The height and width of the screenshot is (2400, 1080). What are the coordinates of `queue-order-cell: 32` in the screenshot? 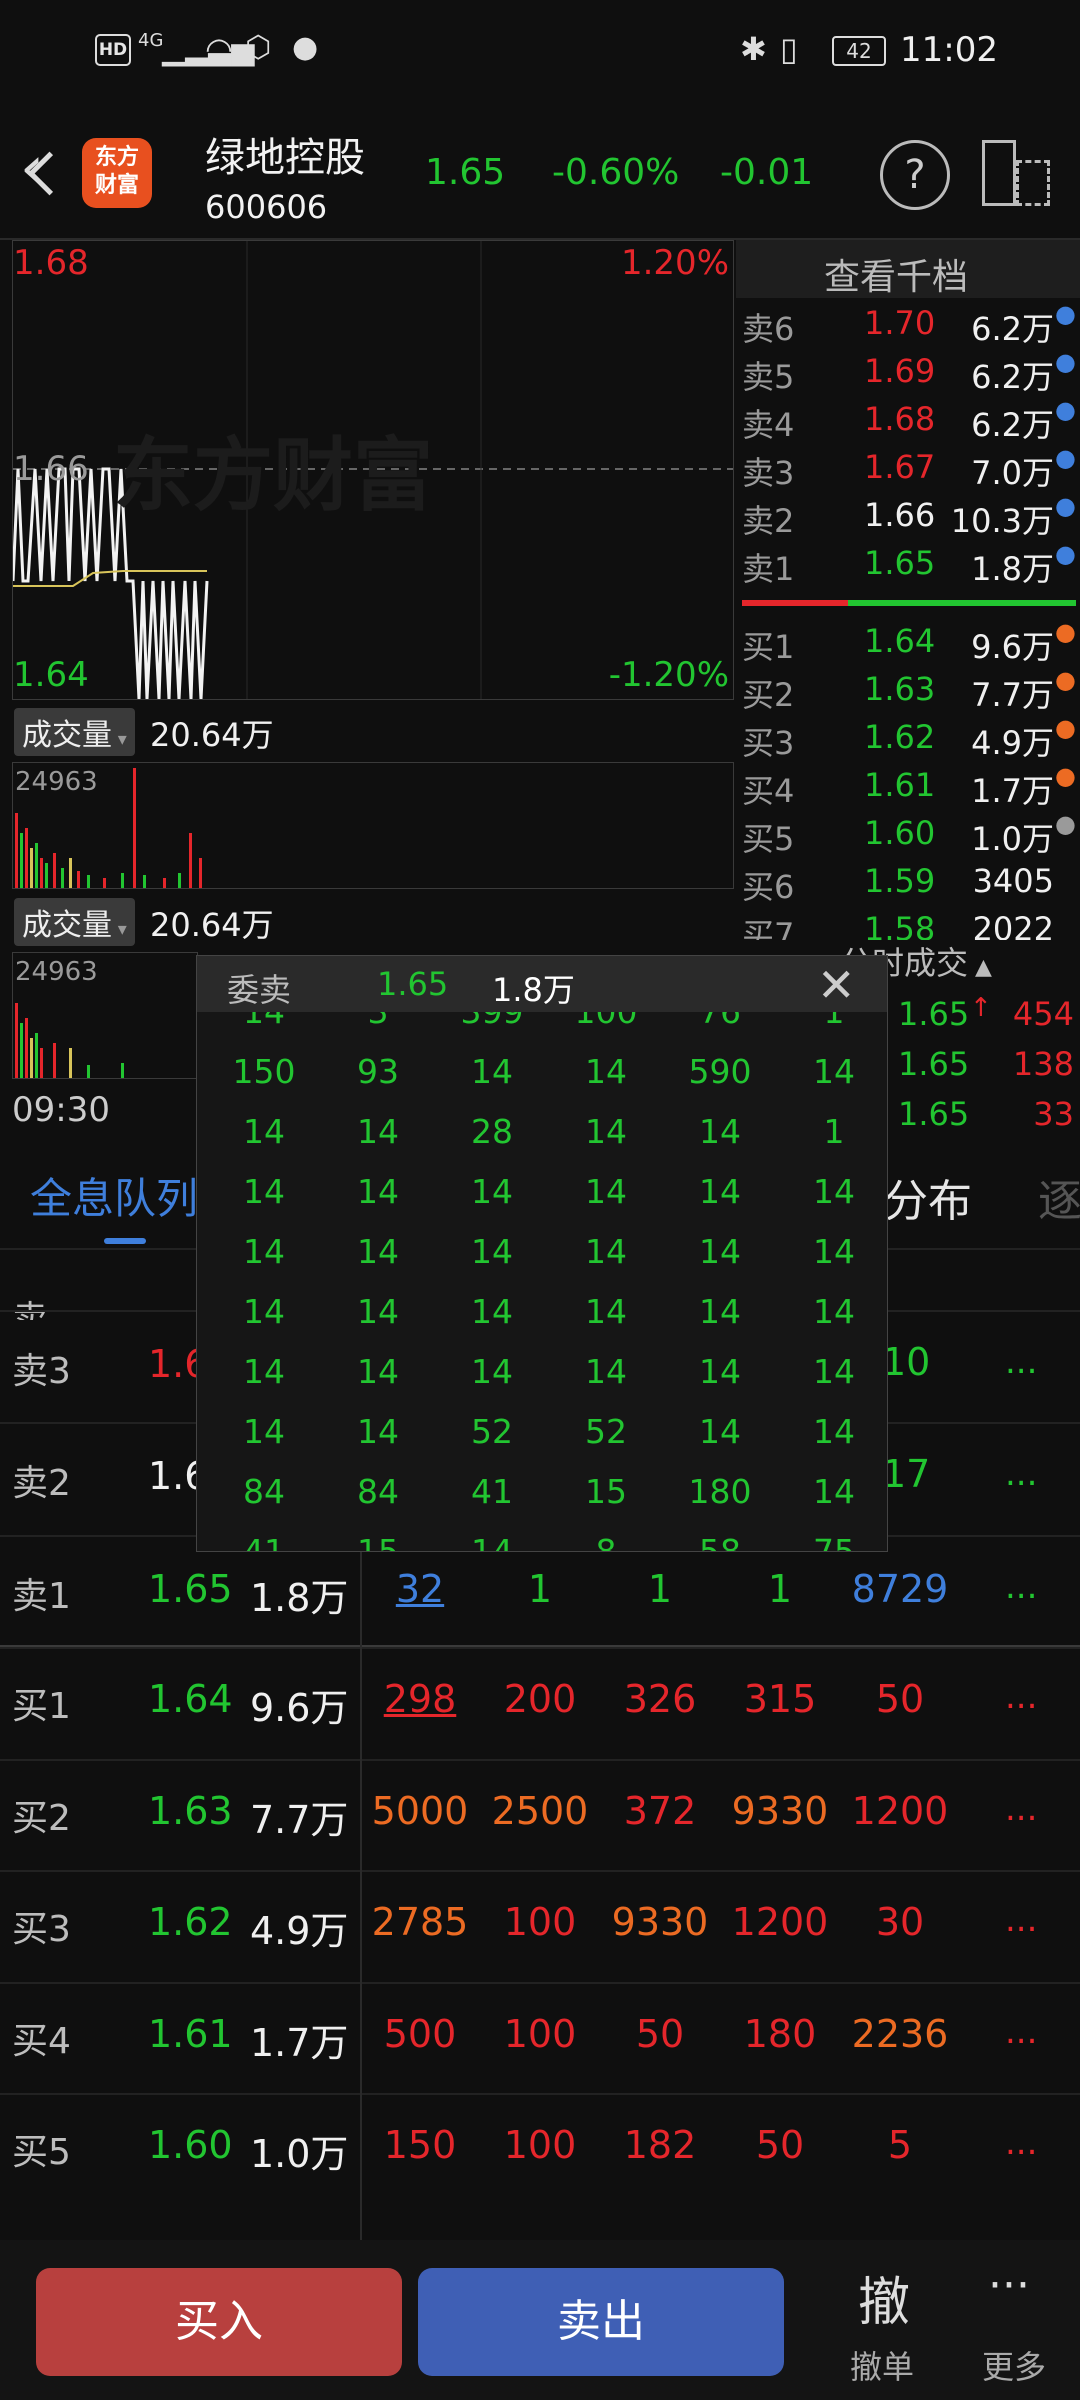 It's located at (420, 1589).